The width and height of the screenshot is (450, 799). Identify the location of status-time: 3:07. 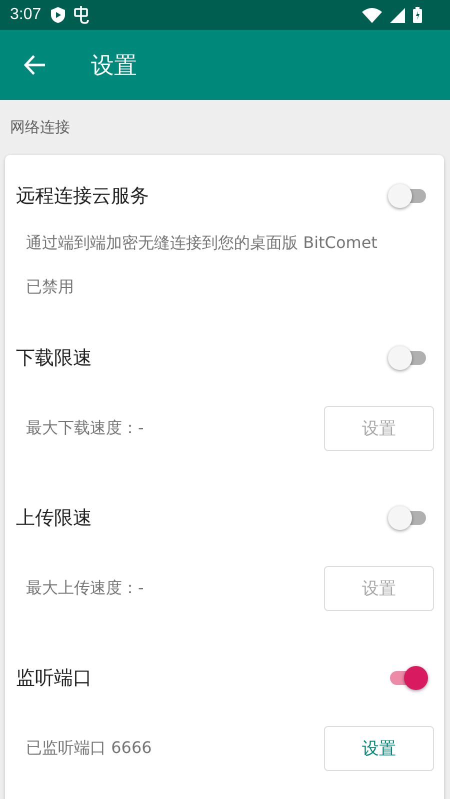
(26, 15).